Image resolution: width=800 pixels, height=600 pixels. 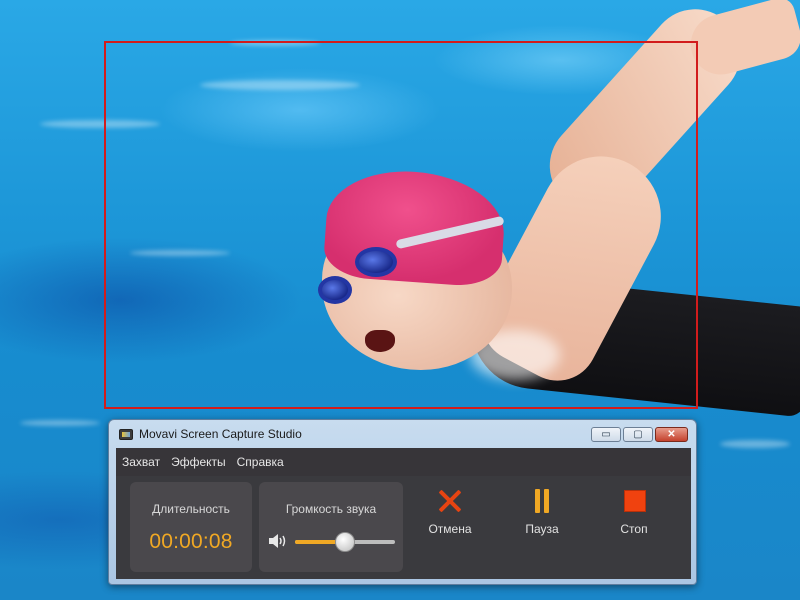 I want to click on close-icon: ✕, so click(x=671, y=434).